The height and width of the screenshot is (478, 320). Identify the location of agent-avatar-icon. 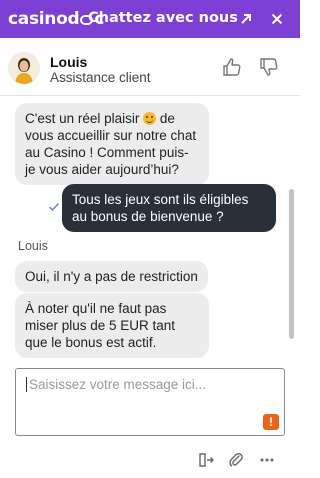
(24, 68).